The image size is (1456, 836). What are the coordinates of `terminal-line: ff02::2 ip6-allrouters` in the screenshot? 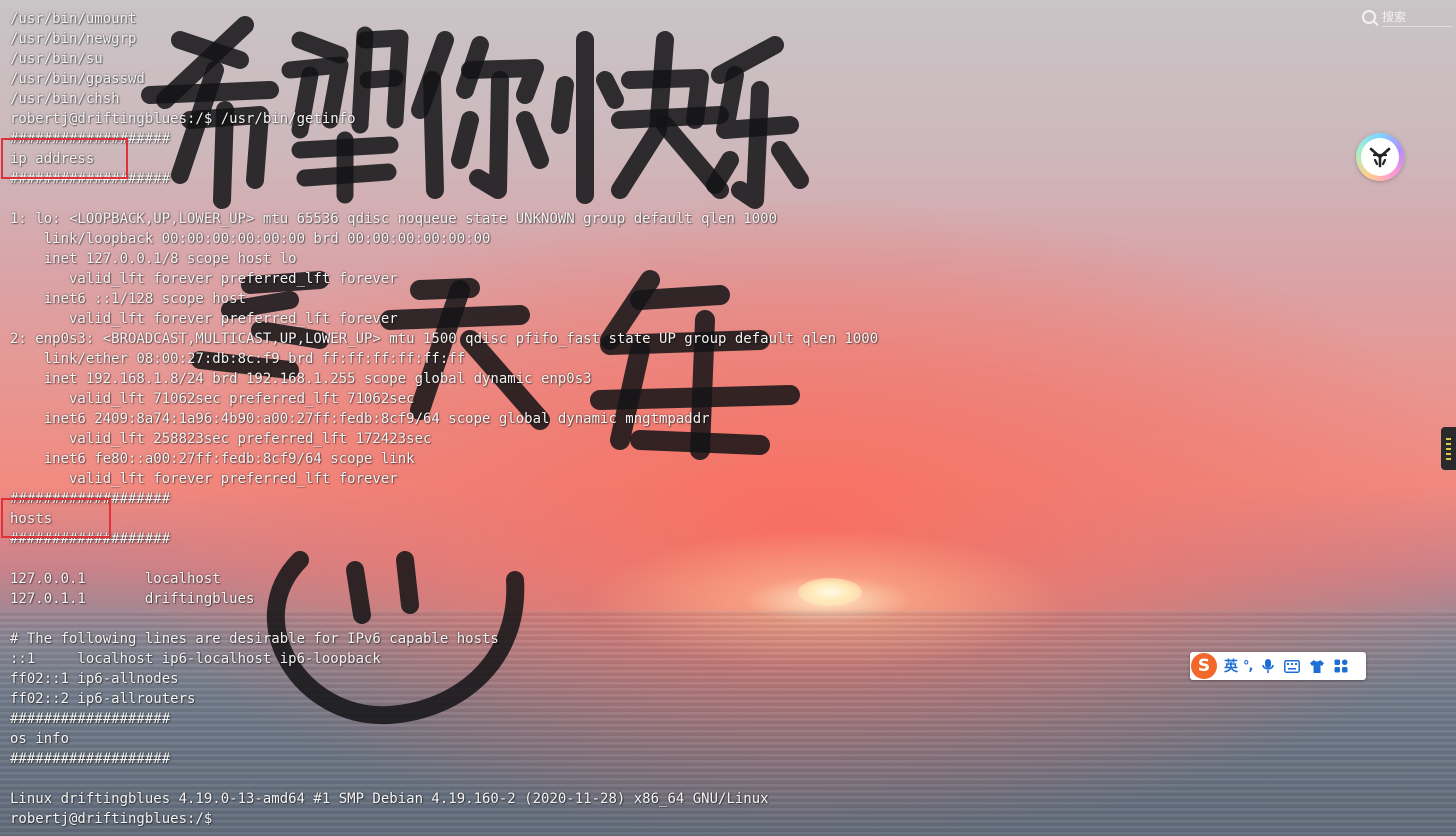 It's located at (103, 699).